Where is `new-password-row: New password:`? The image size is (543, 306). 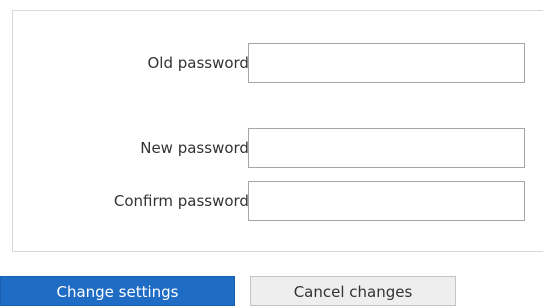
new-password-row: New password: is located at coordinates (278, 148).